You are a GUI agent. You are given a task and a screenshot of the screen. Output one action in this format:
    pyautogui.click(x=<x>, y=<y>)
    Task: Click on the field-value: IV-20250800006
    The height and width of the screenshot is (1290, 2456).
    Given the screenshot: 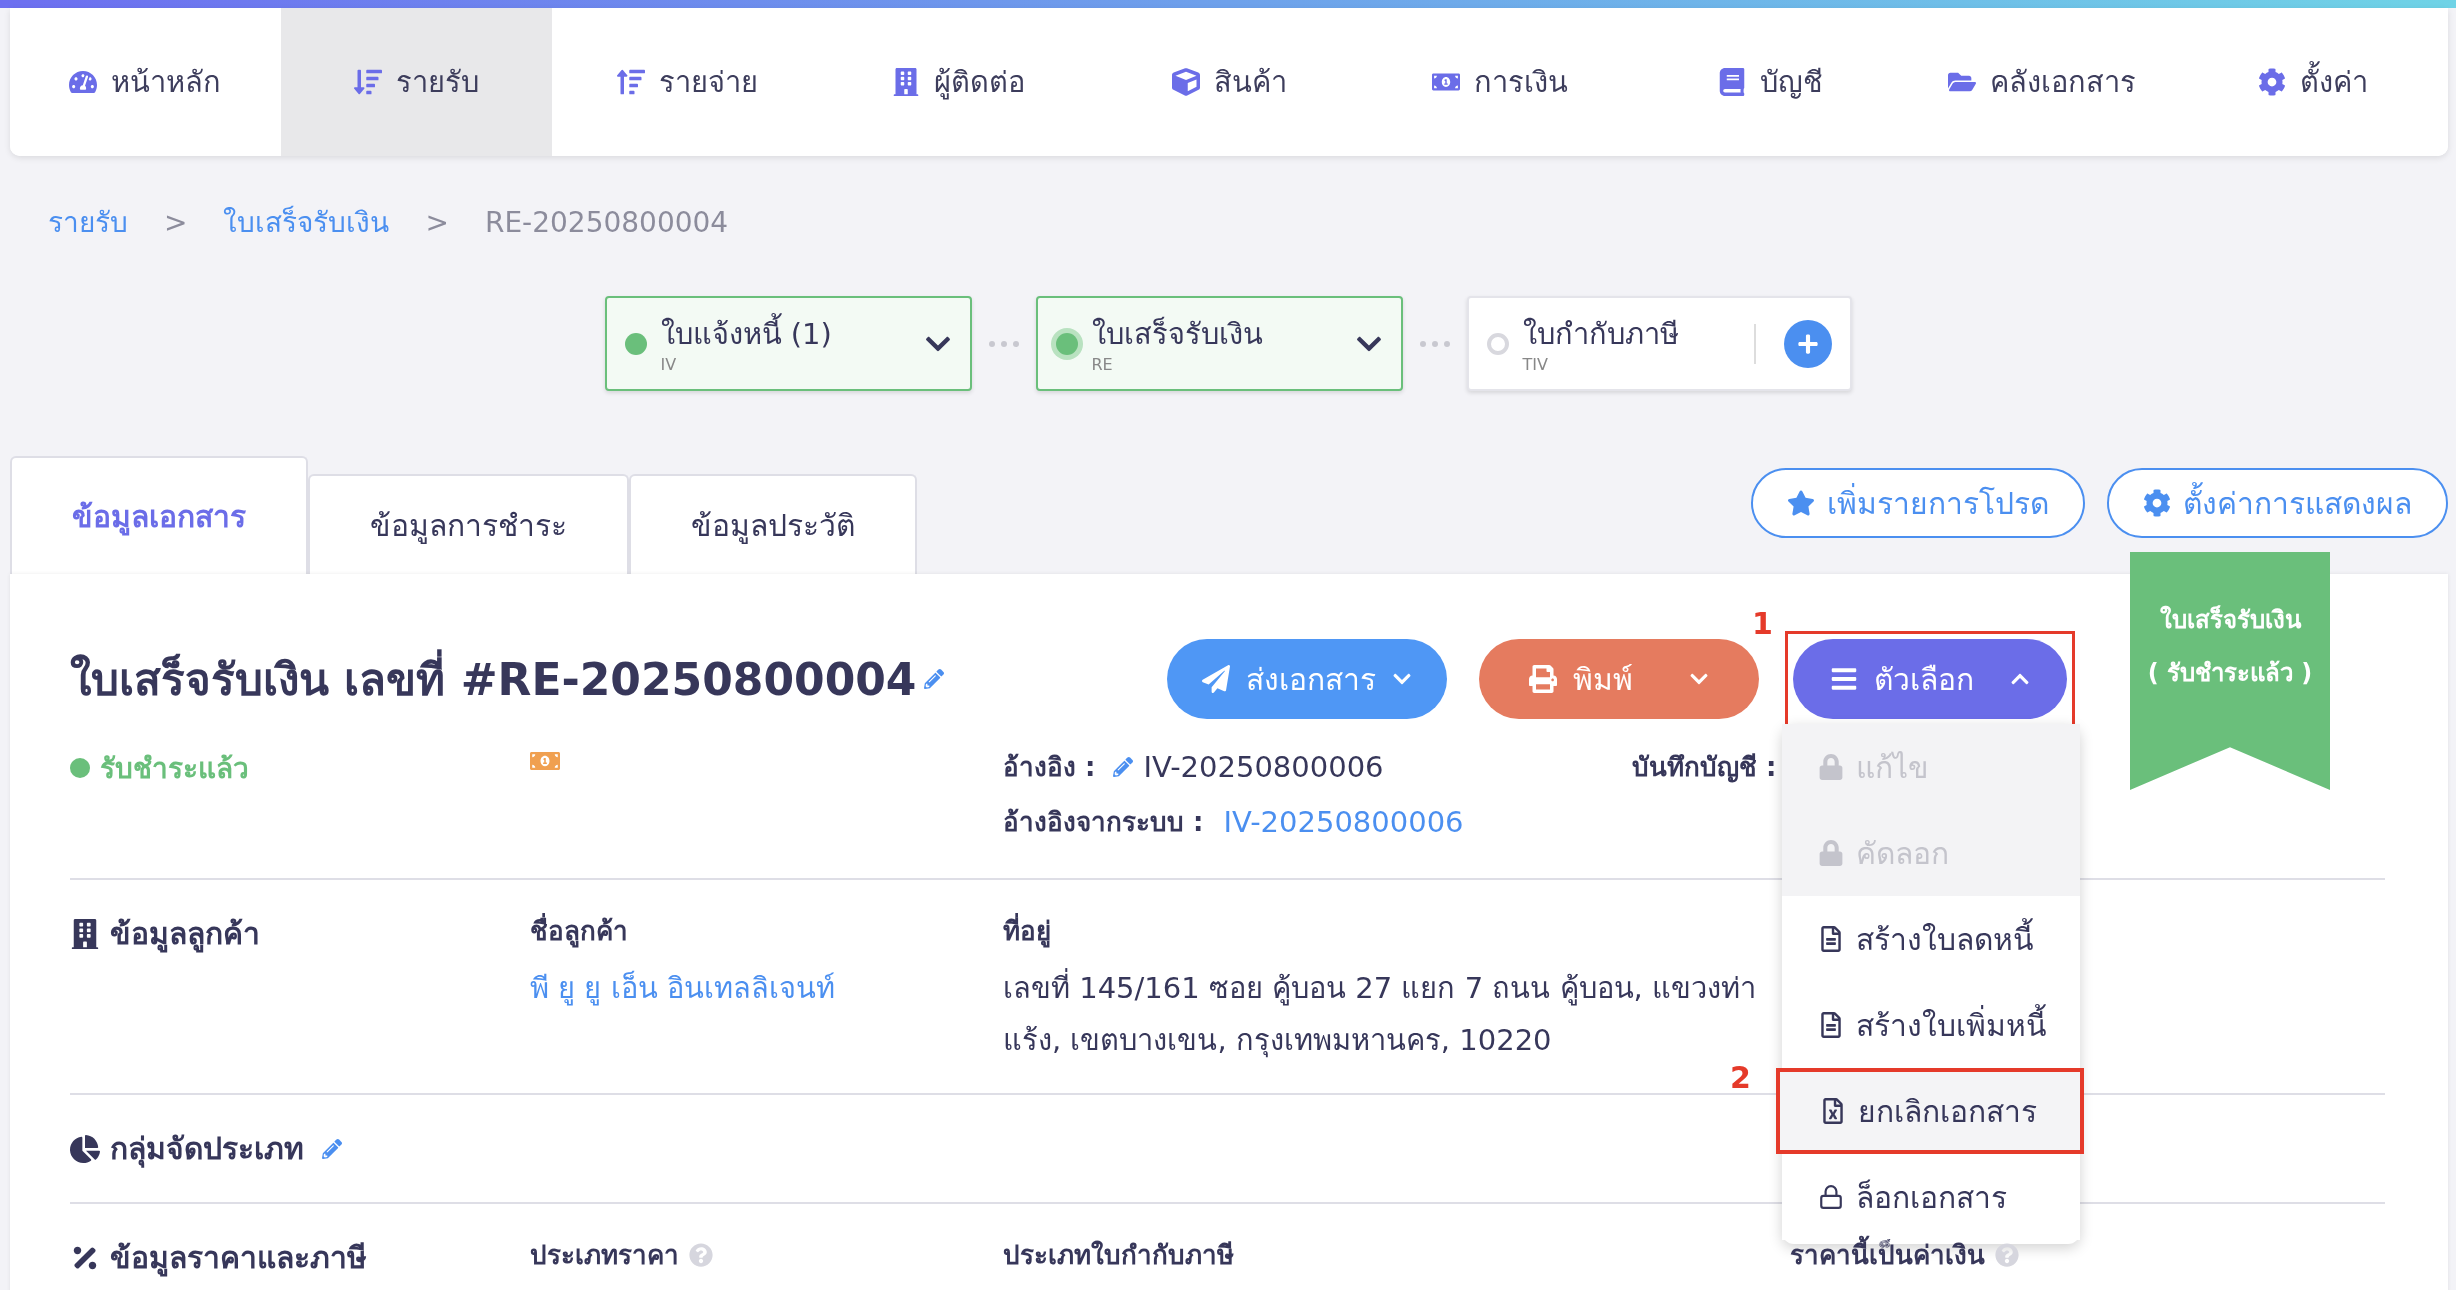 What is the action you would take?
    pyautogui.click(x=1263, y=766)
    